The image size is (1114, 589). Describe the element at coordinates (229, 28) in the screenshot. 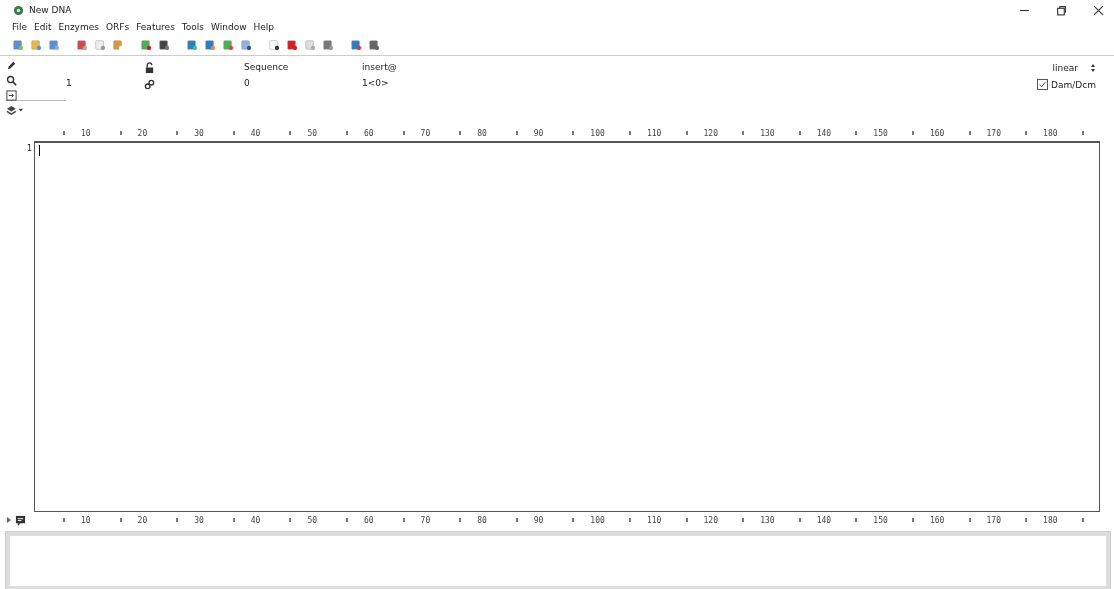

I see `menu-item: Window` at that location.